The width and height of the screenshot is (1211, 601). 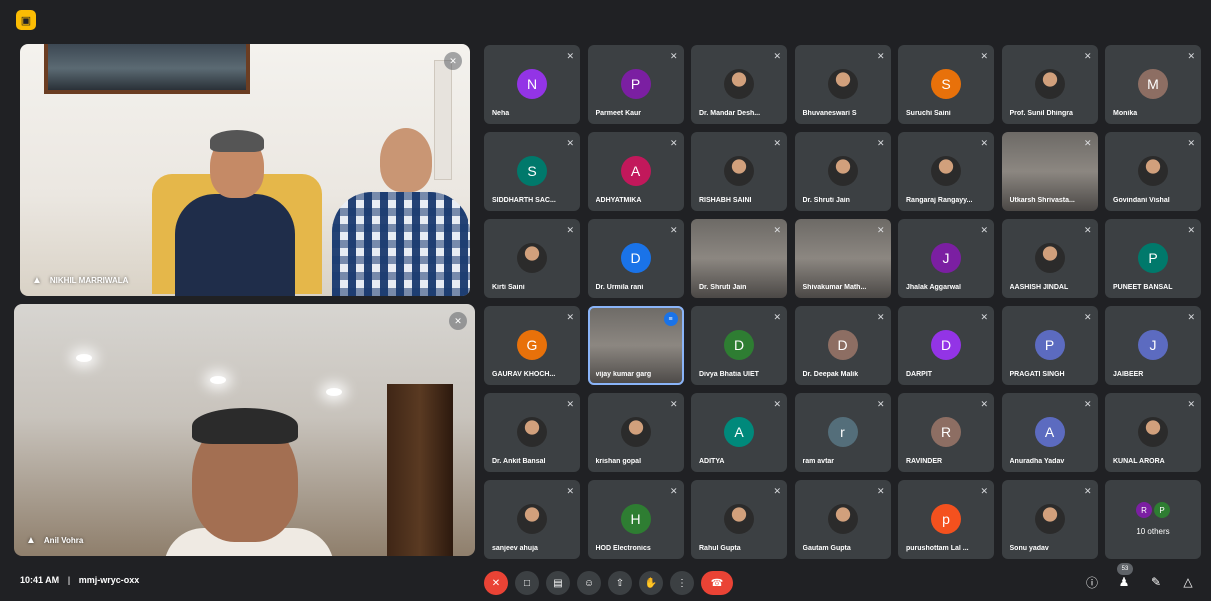 What do you see at coordinates (842, 84) in the screenshot?
I see `participant-tile: ✕ Bhuvaneswari S` at bounding box center [842, 84].